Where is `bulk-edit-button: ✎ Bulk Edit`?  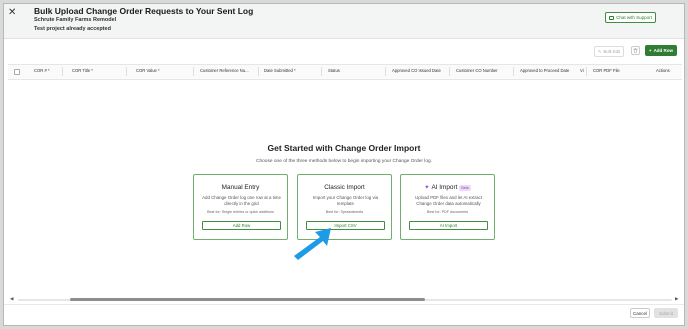
bulk-edit-button: ✎ Bulk Edit is located at coordinates (609, 51).